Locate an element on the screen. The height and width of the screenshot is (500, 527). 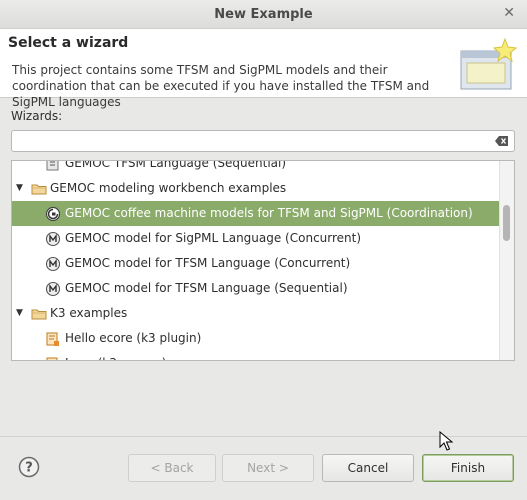
page-title: Select a wizard is located at coordinates (68, 43).